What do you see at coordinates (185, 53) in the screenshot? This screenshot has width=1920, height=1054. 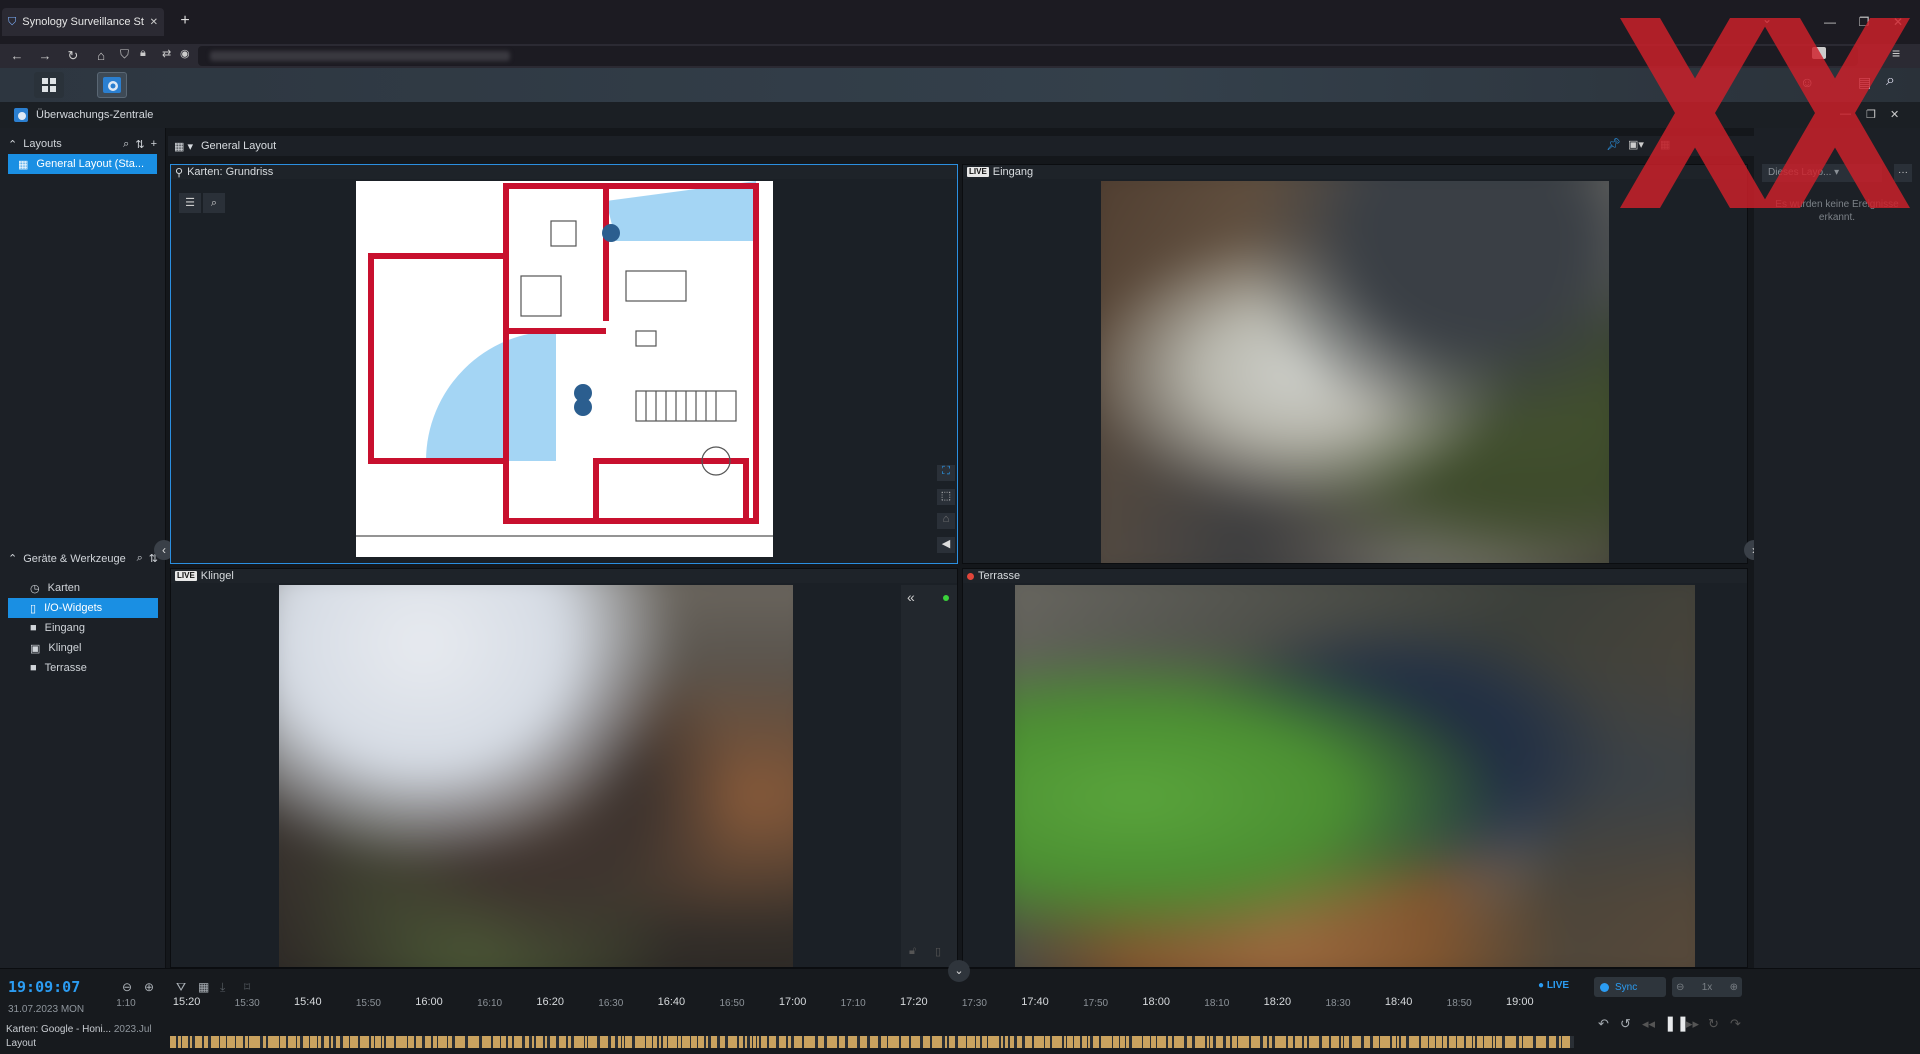 I see `location-icon: ◉` at bounding box center [185, 53].